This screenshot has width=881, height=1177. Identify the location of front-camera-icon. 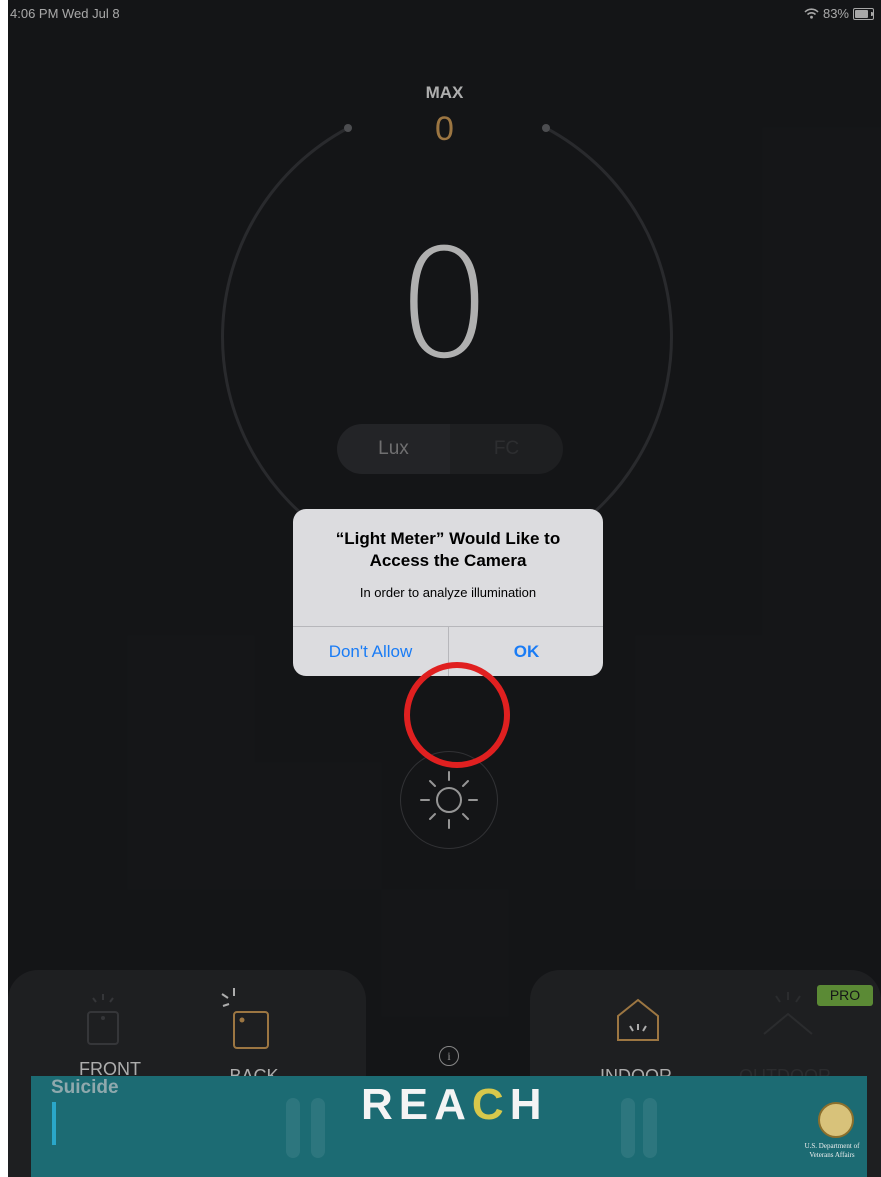
(108, 1020).